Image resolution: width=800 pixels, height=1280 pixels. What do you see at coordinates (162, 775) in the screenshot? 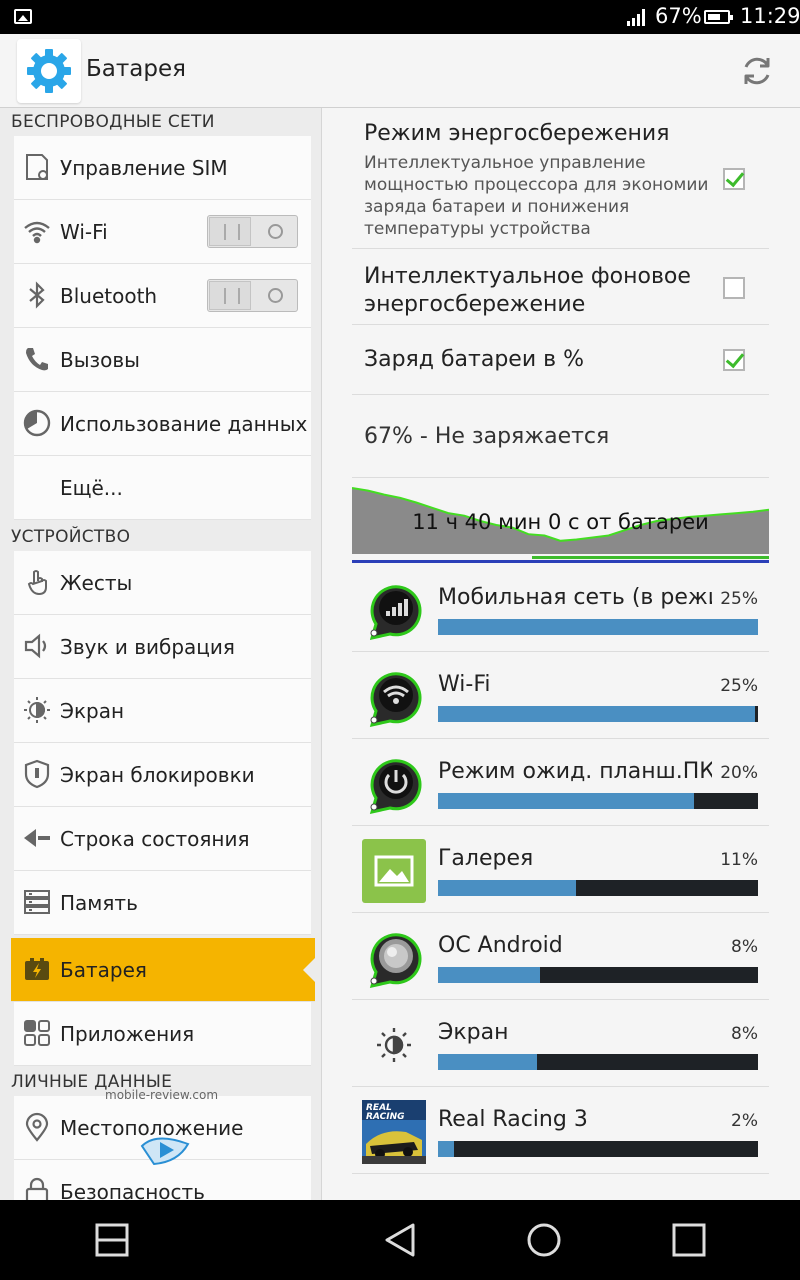
I see `sidebar-item-lock-screen: Экран блокировки` at bounding box center [162, 775].